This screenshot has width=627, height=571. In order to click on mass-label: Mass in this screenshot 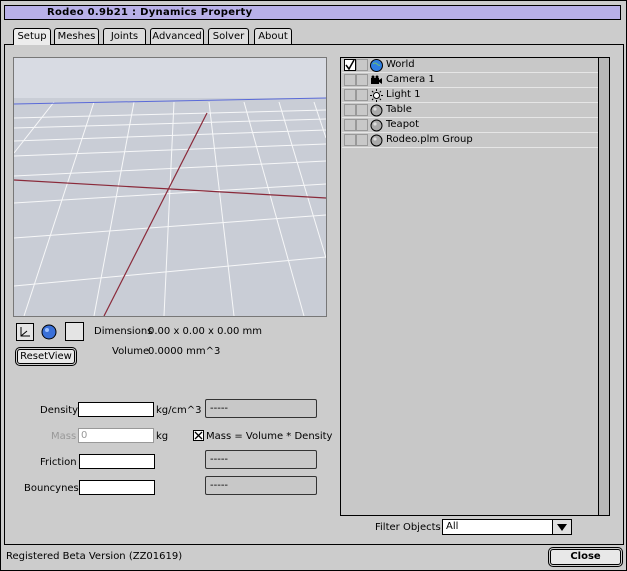, I will do `click(64, 436)`.